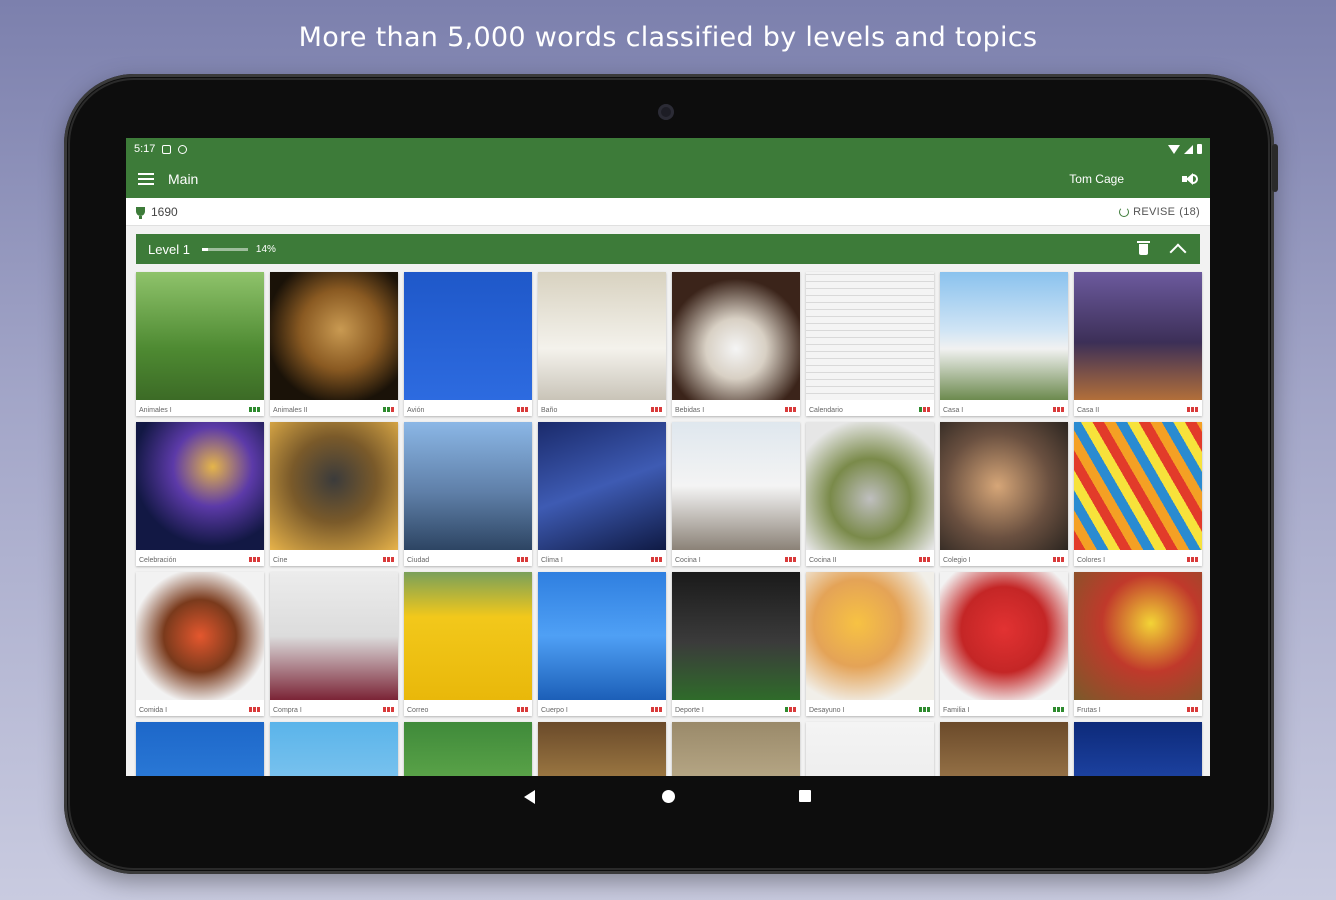 Image resolution: width=1336 pixels, height=900 pixels. Describe the element at coordinates (183, 179) in the screenshot. I see `page-title: Main` at that location.